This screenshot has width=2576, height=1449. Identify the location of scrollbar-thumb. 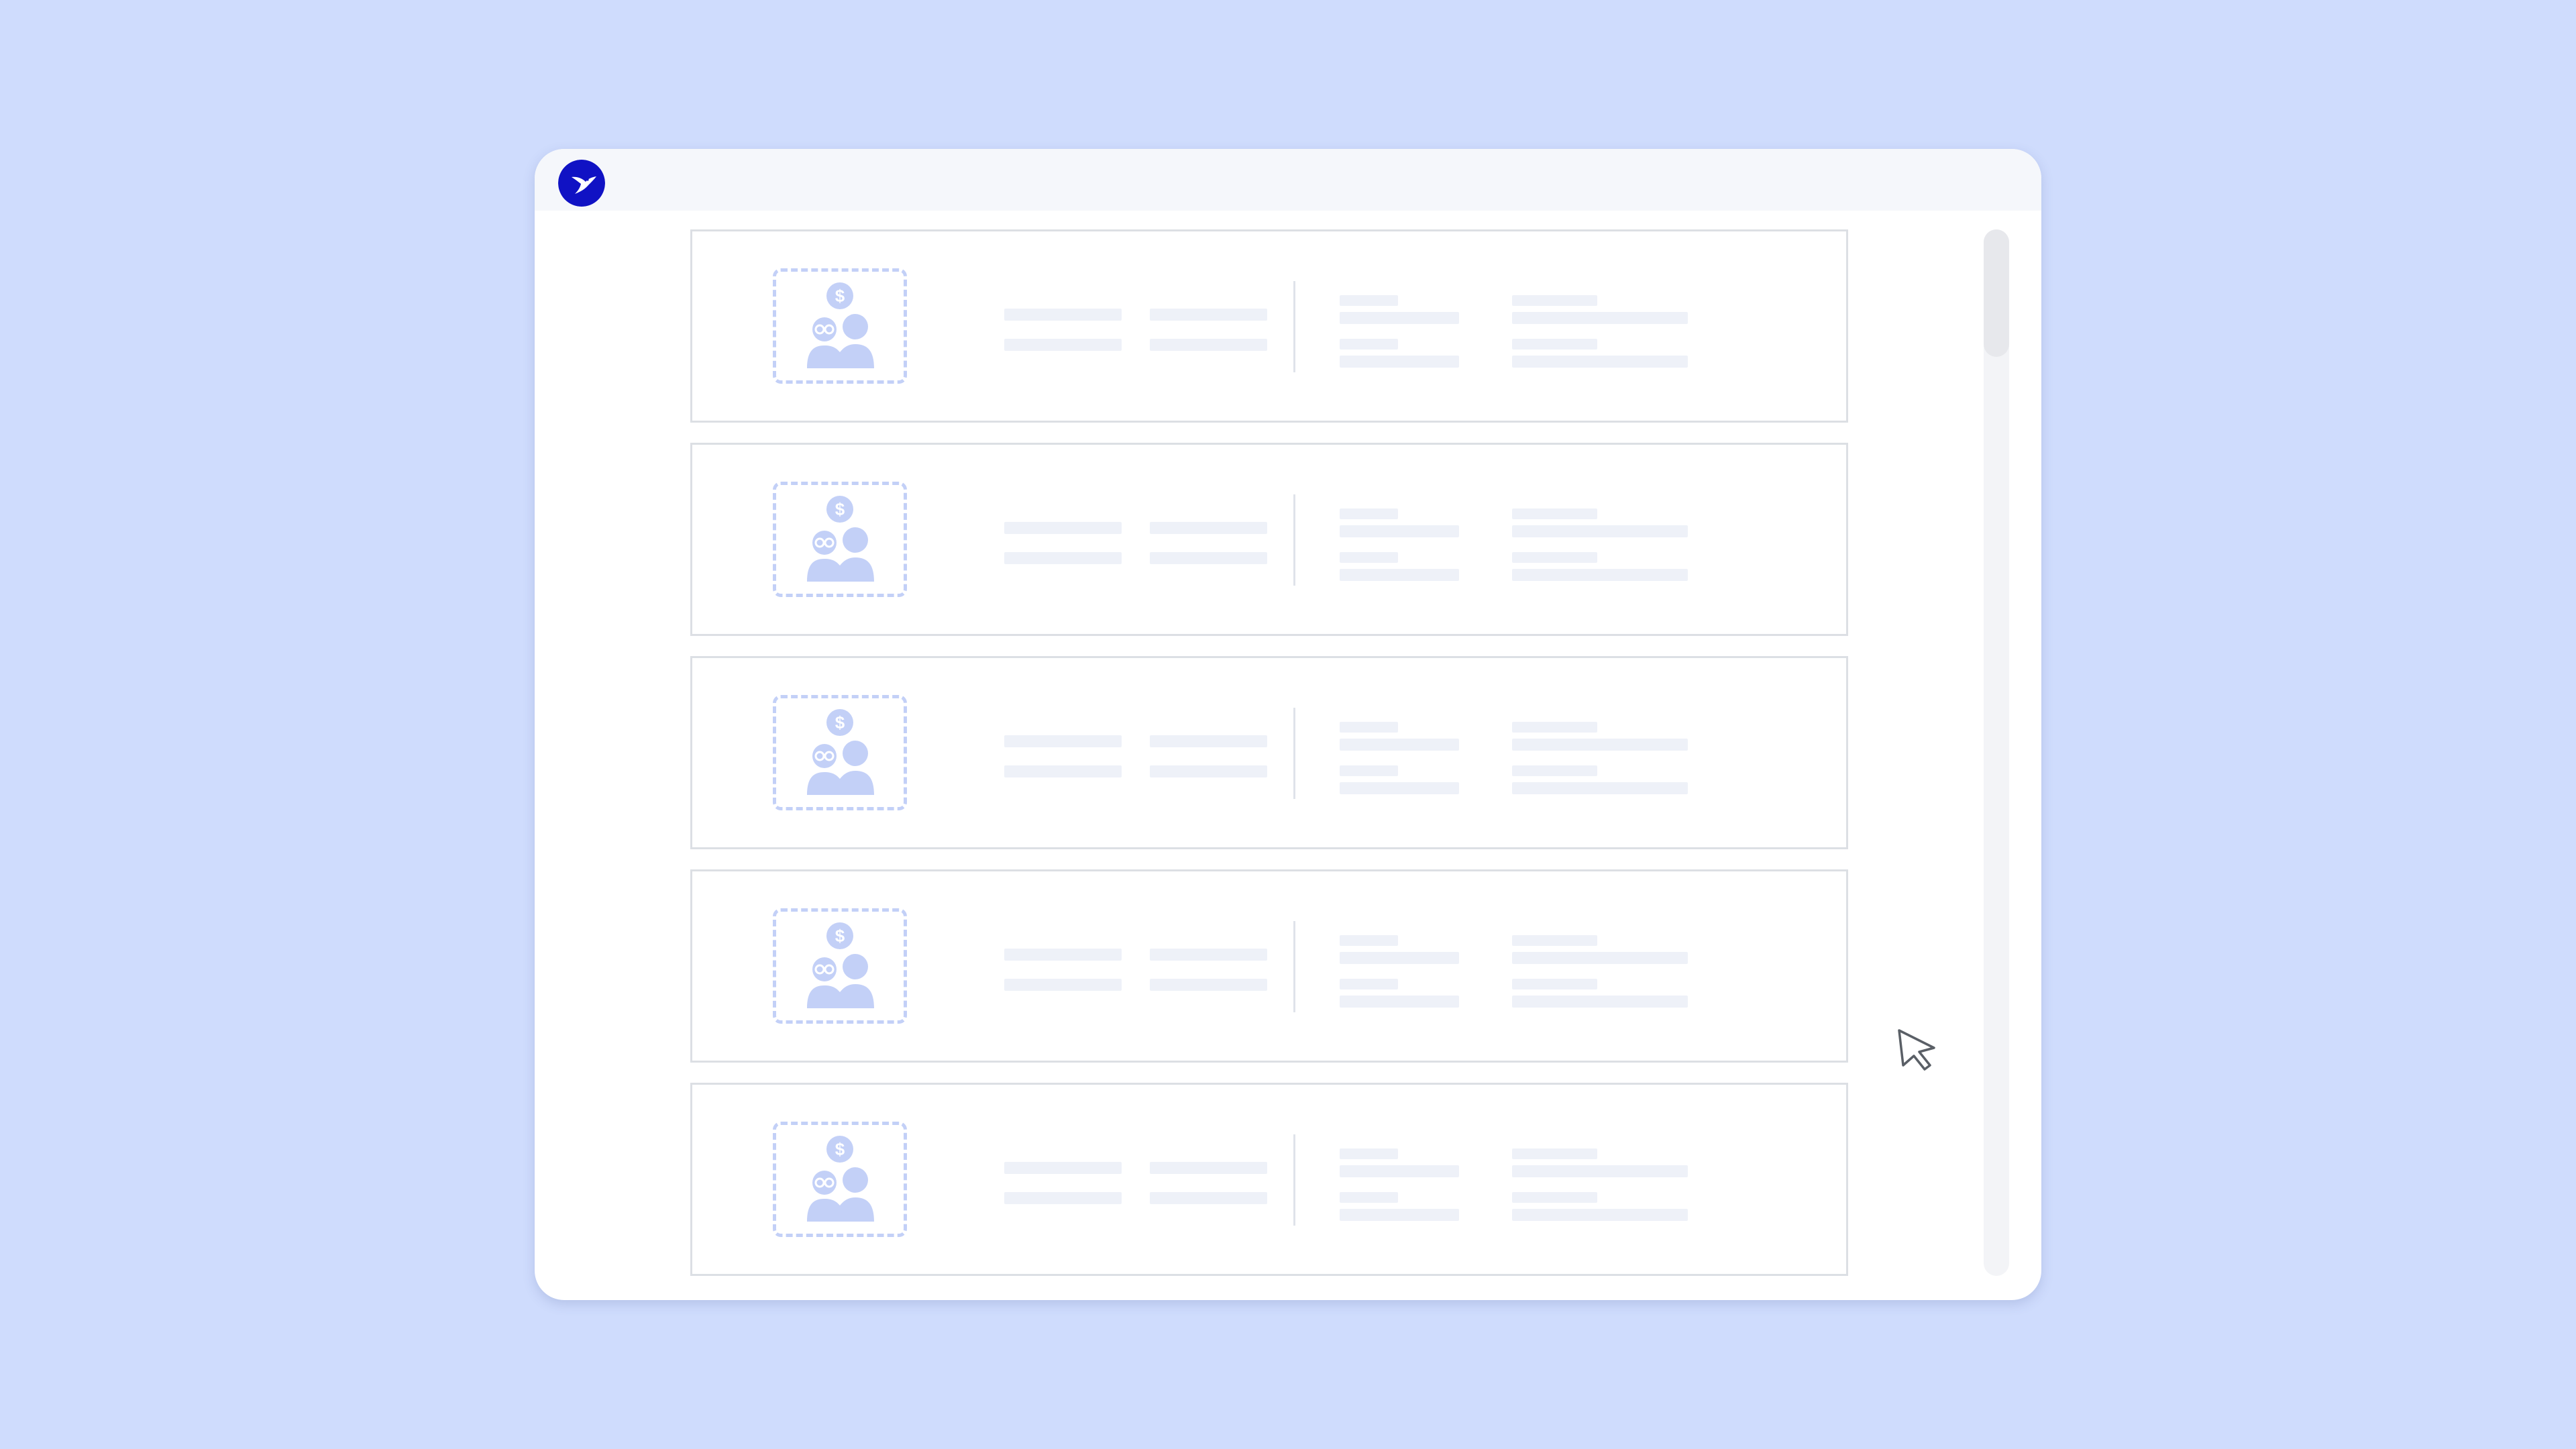
(1996, 293).